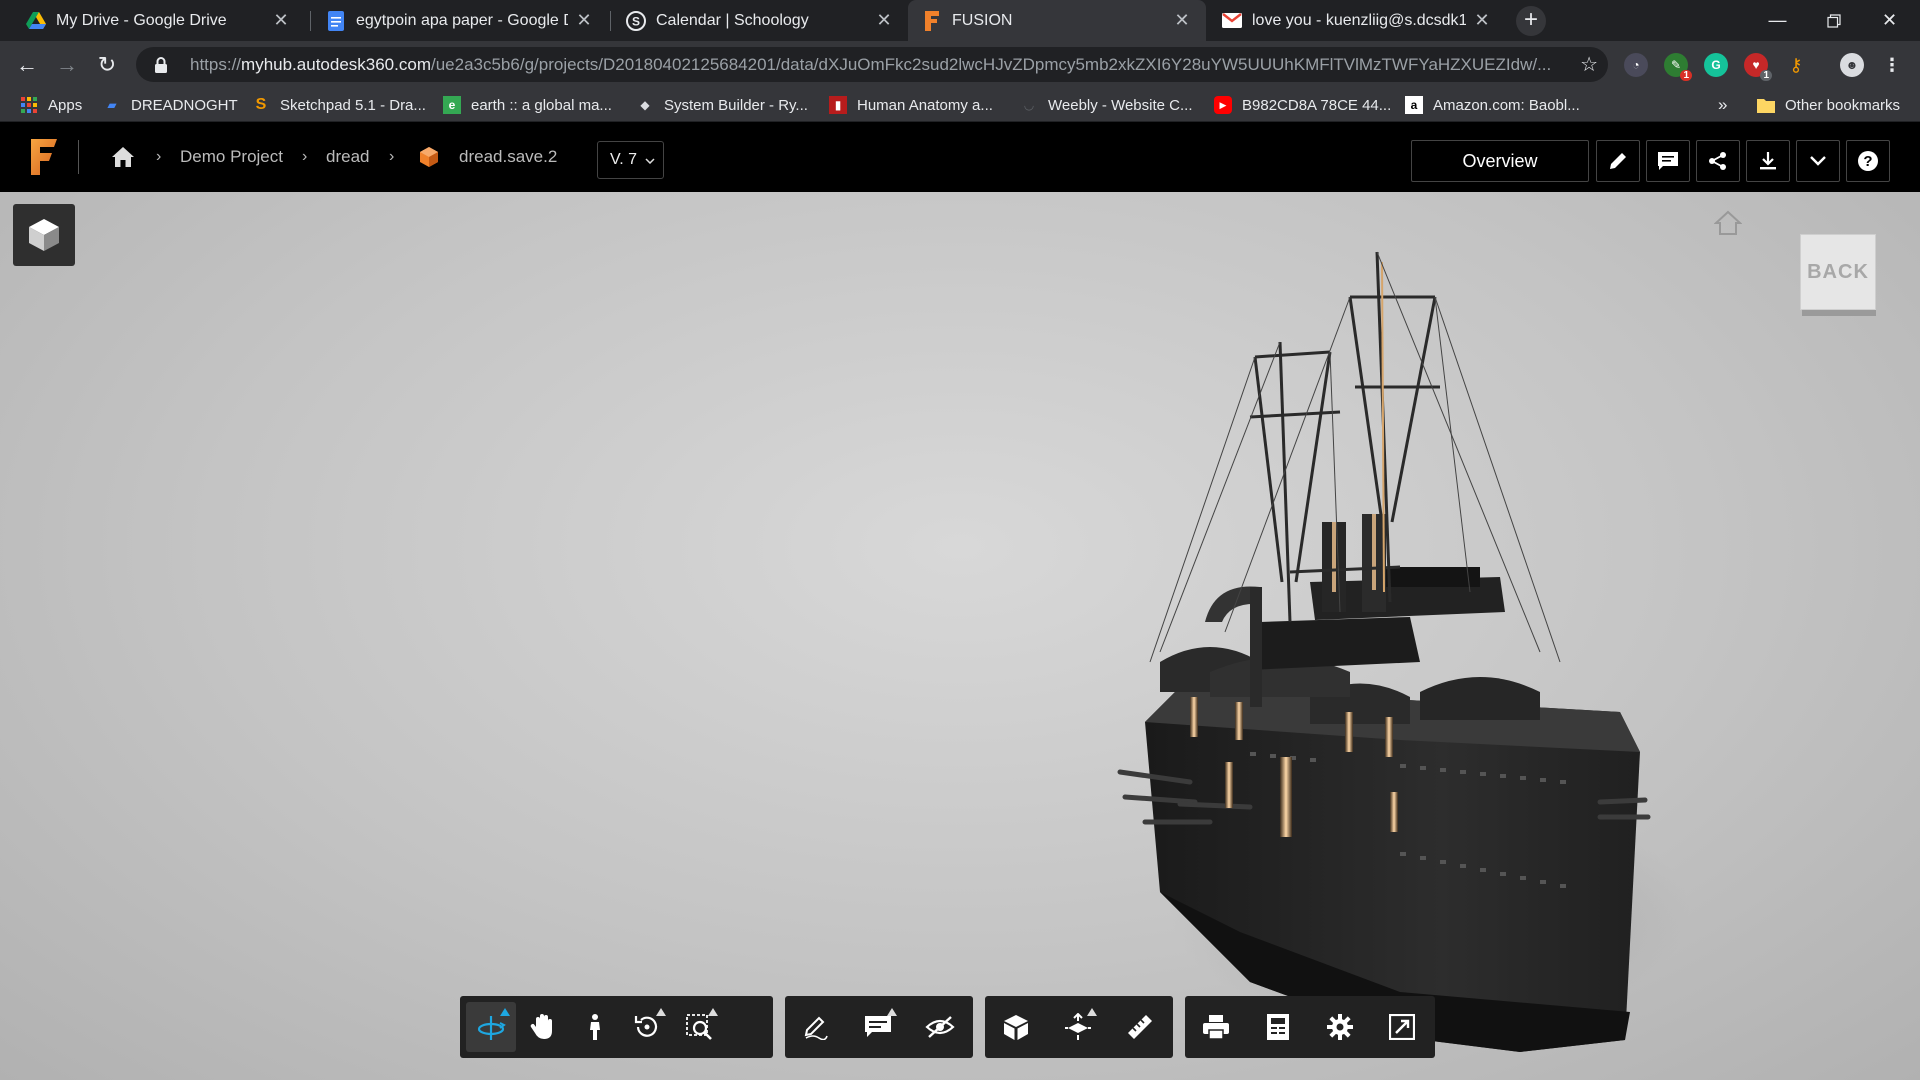 Image resolution: width=1920 pixels, height=1080 pixels. I want to click on browser-tab-schoology: S Calendar | Schoology ✕, so click(760, 20).